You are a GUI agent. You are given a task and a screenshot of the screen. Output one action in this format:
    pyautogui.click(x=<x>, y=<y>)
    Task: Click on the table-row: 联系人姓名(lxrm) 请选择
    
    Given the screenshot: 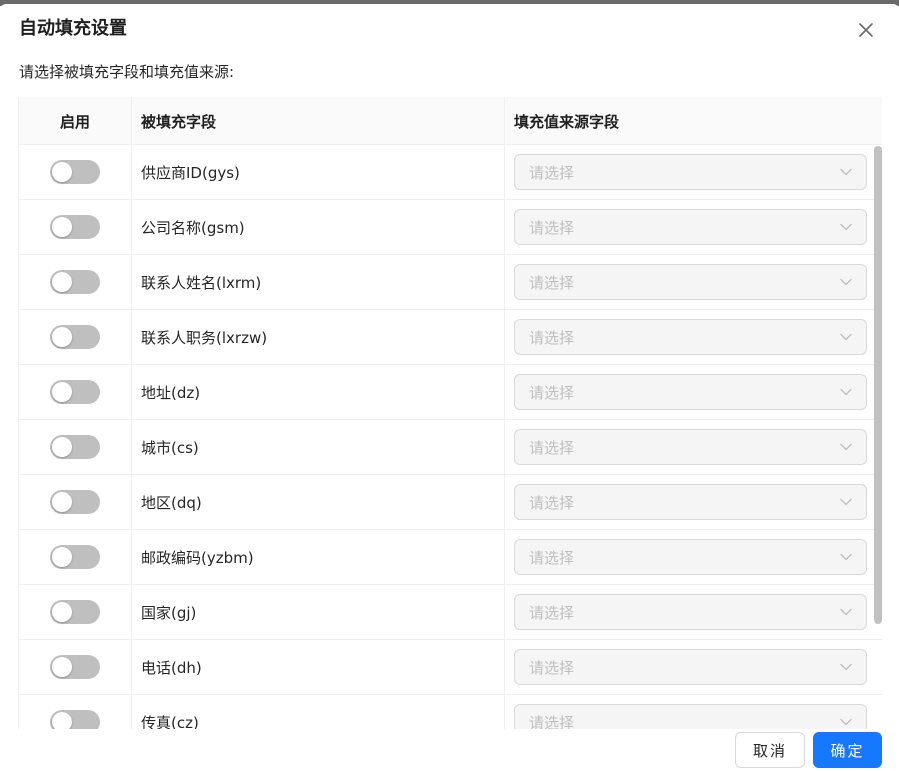 What is the action you would take?
    pyautogui.click(x=450, y=282)
    